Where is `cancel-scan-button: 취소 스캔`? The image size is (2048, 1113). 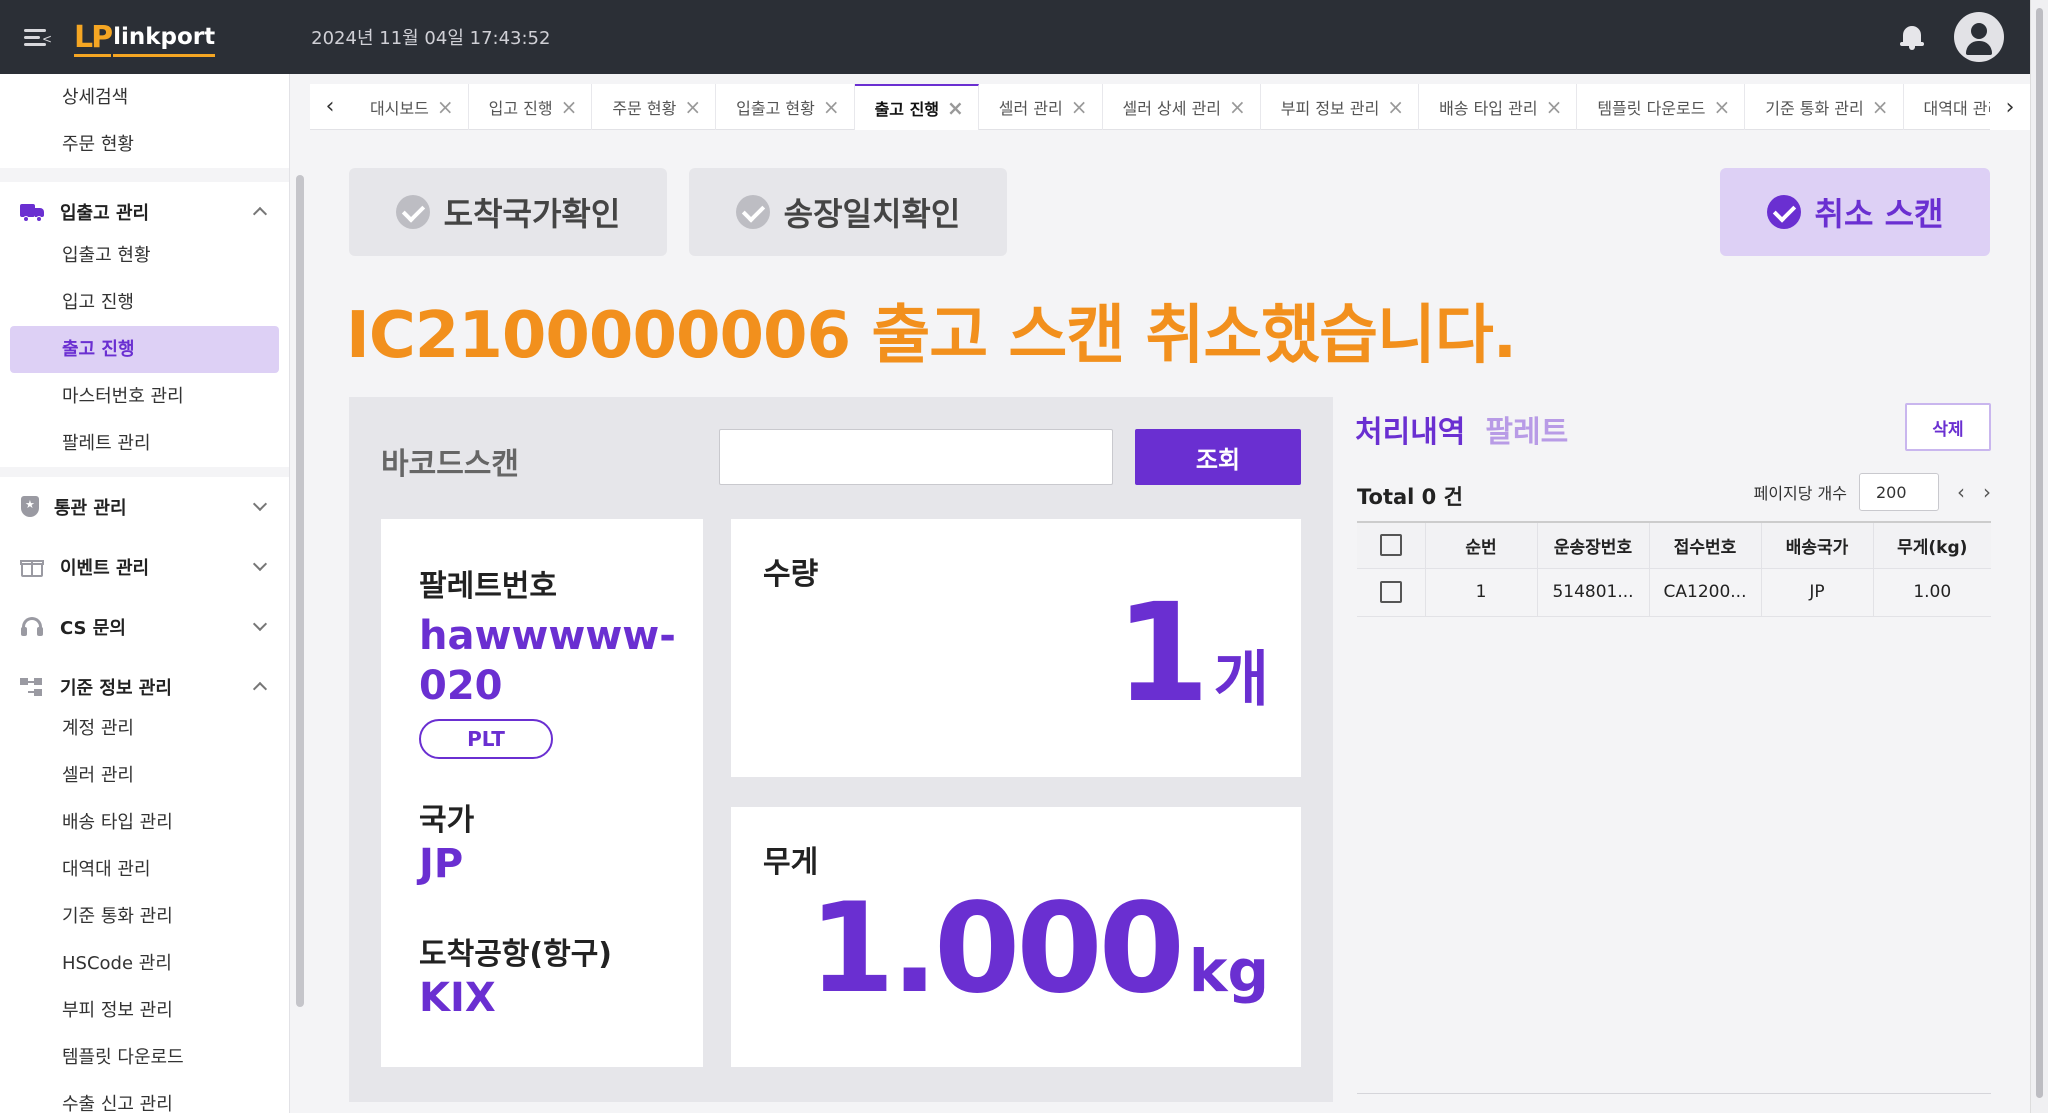
cancel-scan-button: 취소 스캔 is located at coordinates (1855, 212).